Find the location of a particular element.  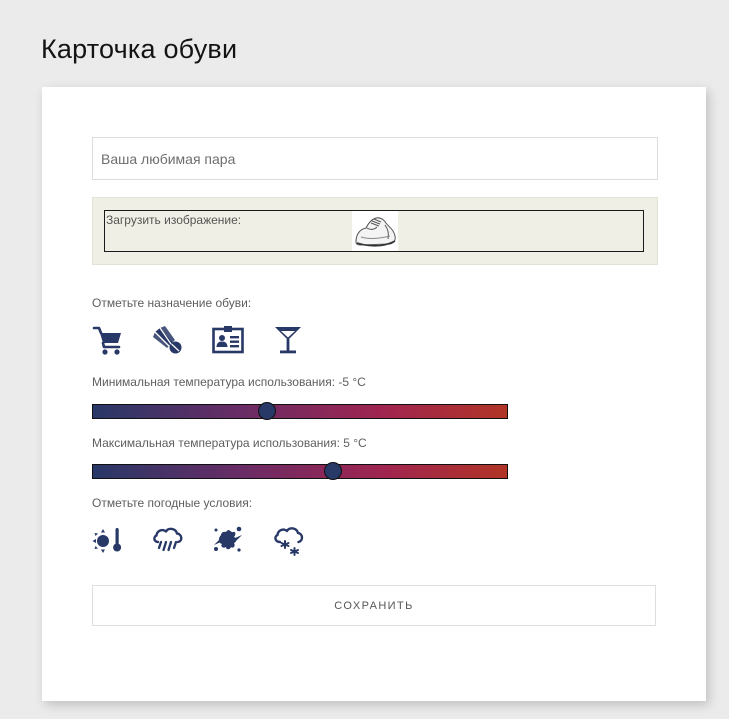

snow-cloud-icon is located at coordinates (288, 540).